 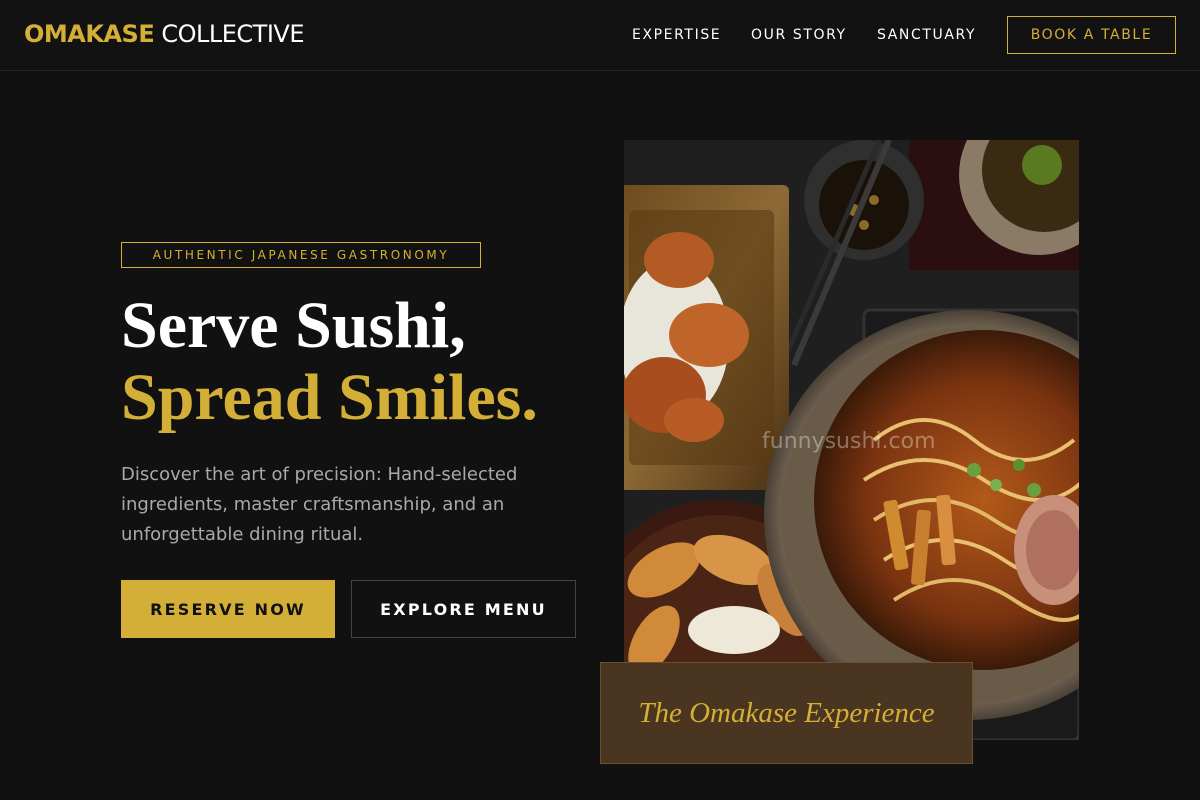 What do you see at coordinates (849, 441) in the screenshot?
I see `photo-watermark: funnysushi.com` at bounding box center [849, 441].